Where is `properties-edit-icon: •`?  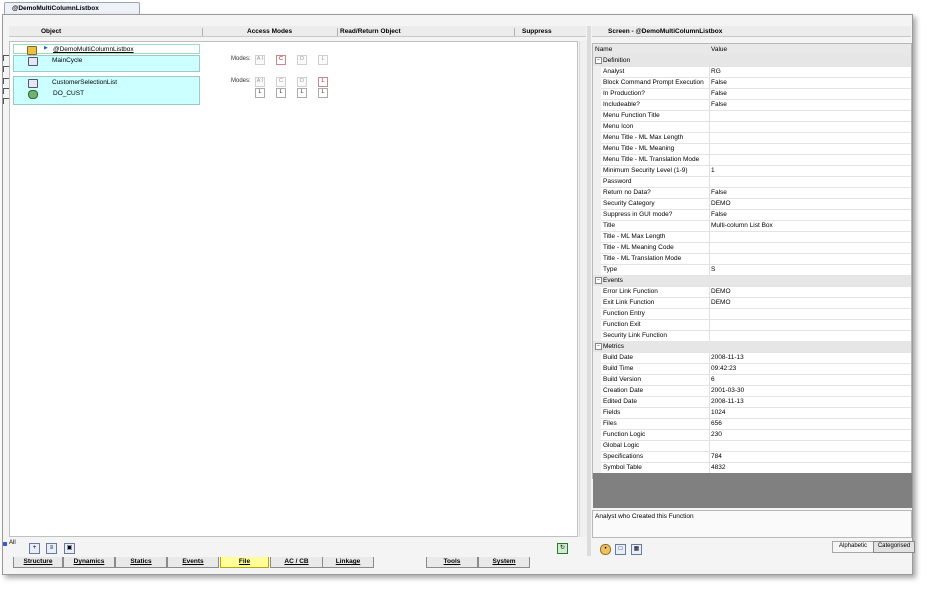 properties-edit-icon: • is located at coordinates (605, 549).